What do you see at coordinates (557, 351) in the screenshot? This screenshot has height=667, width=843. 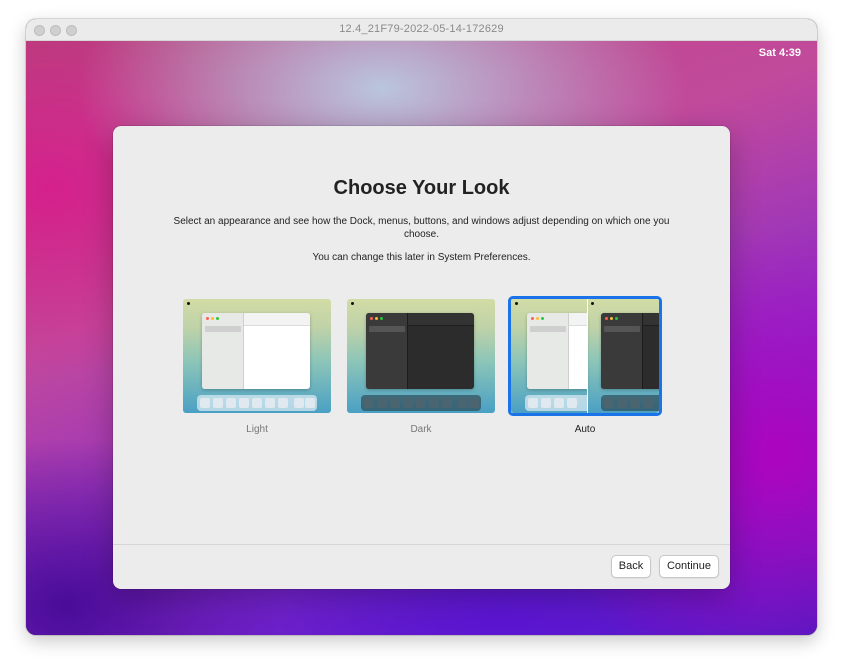 I see `preview-window-light` at bounding box center [557, 351].